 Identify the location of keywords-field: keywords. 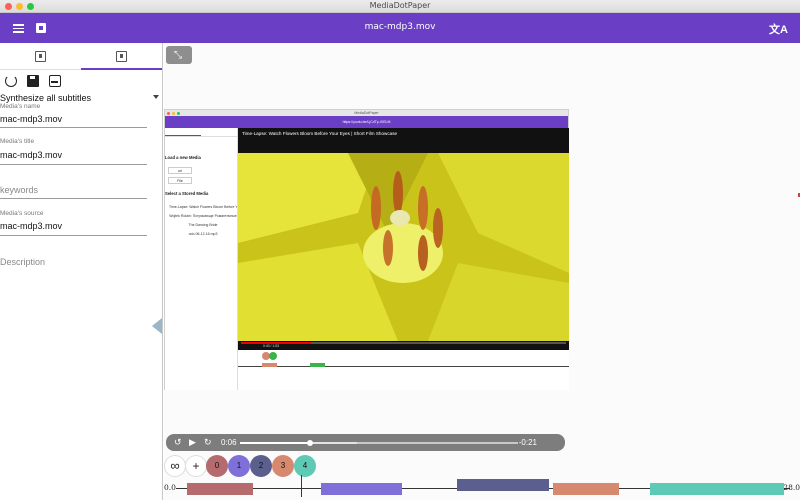
(73, 190).